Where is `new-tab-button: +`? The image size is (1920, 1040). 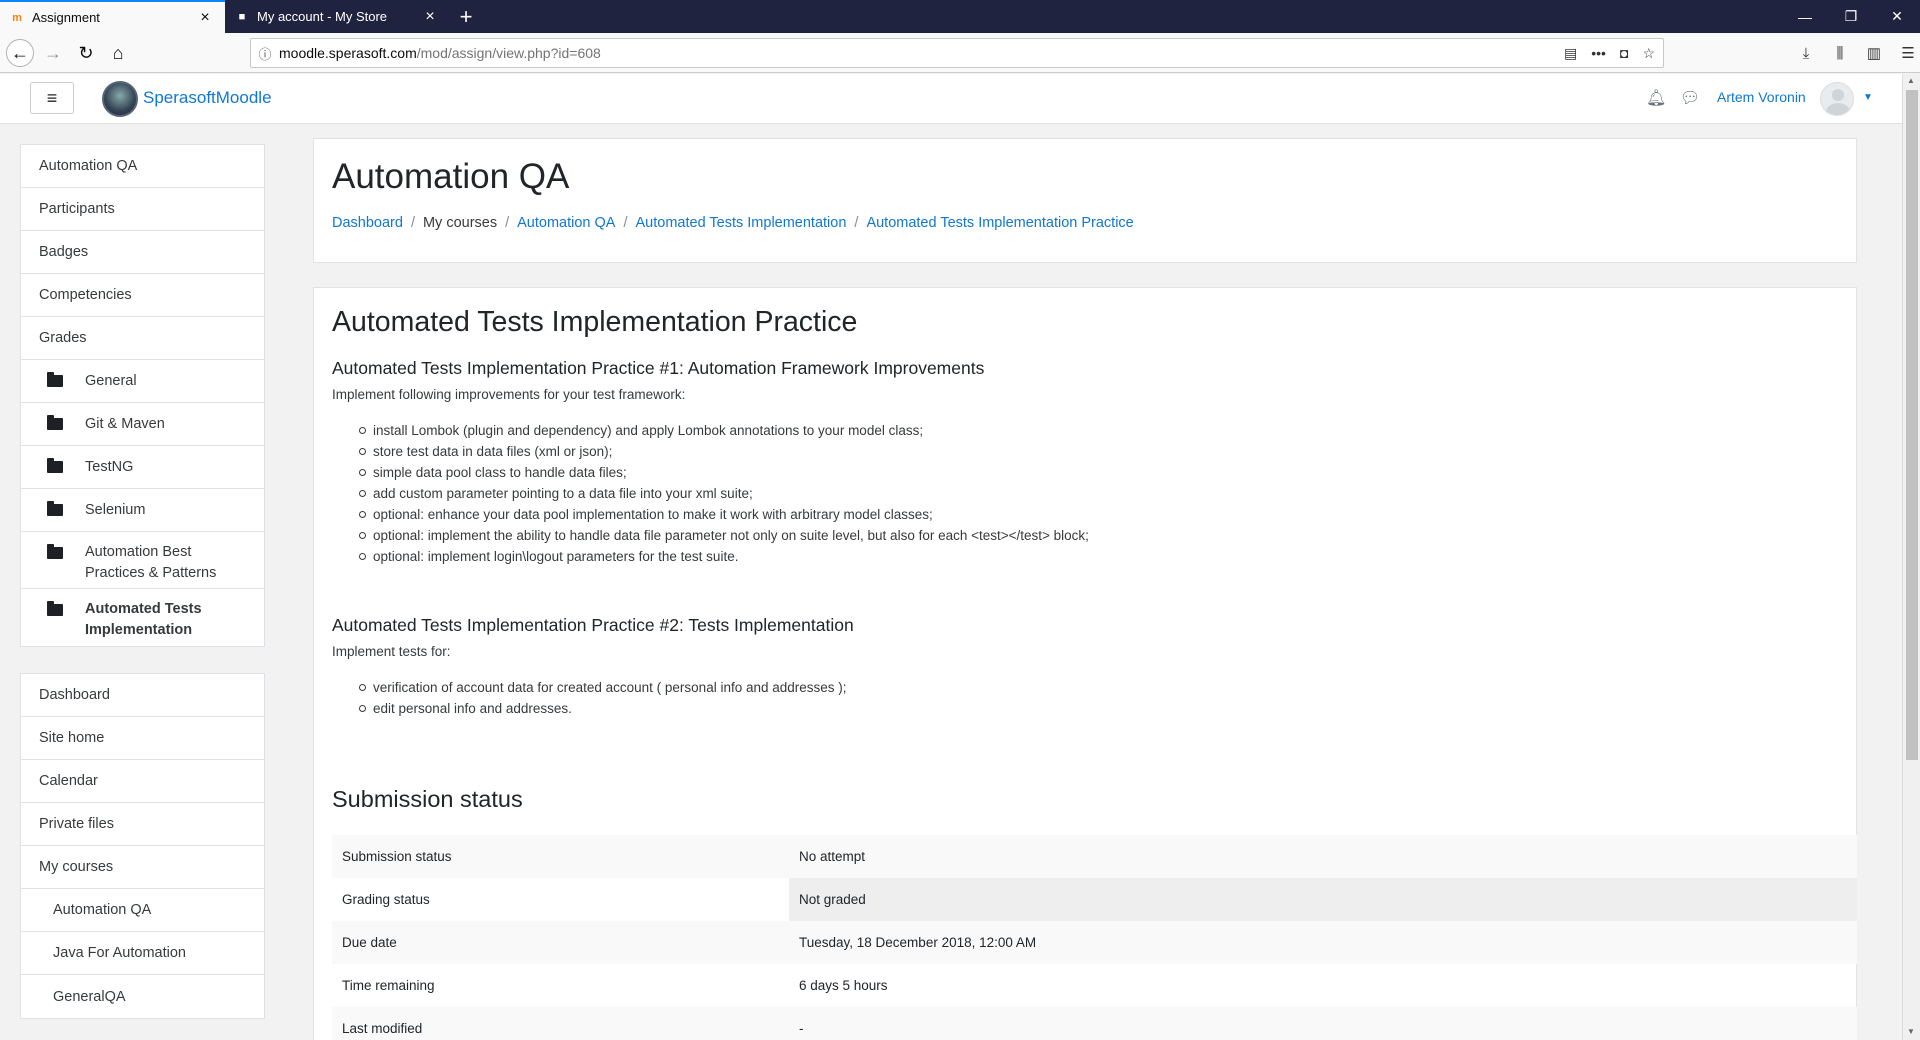 new-tab-button: + is located at coordinates (466, 16).